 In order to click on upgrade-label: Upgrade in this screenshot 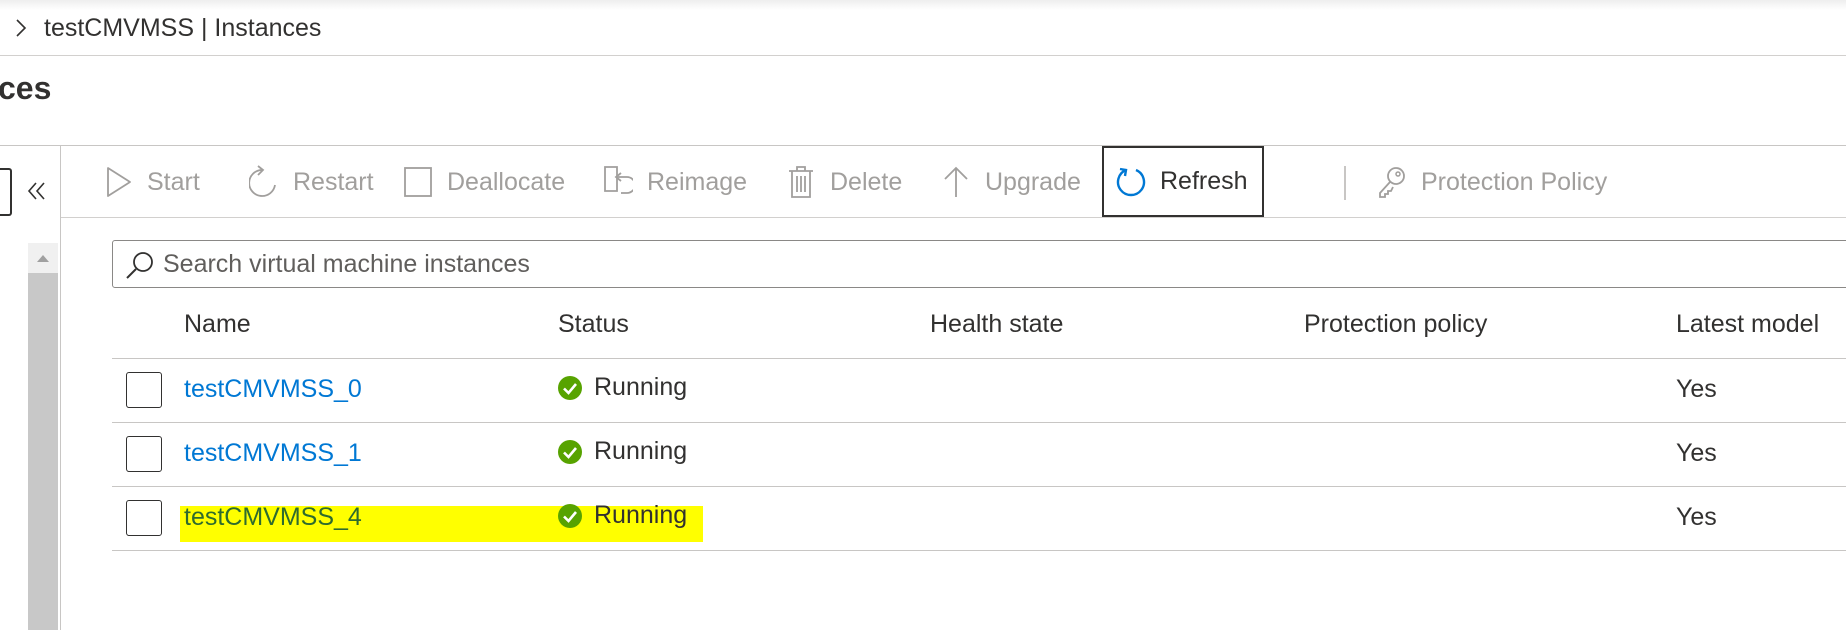, I will do `click(1033, 181)`.